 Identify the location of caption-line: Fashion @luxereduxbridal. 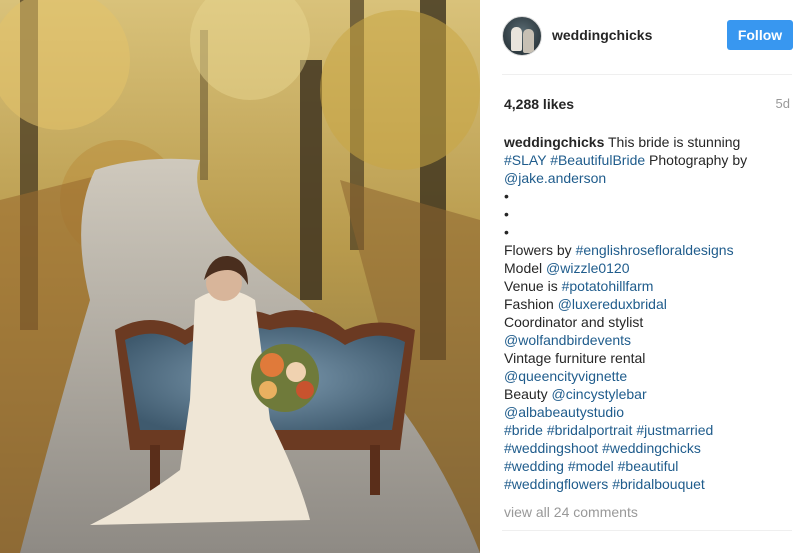
(644, 304).